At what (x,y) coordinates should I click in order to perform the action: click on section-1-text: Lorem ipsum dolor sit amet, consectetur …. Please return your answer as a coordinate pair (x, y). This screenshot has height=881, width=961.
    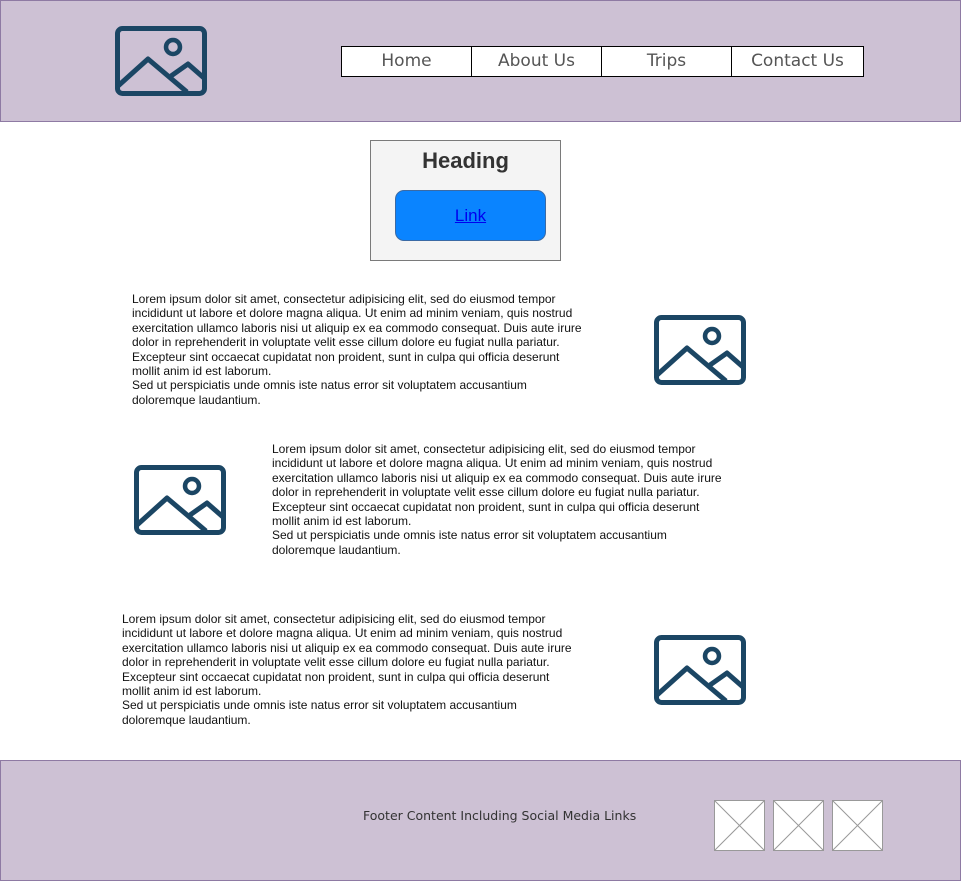
    Looking at the image, I should click on (357, 349).